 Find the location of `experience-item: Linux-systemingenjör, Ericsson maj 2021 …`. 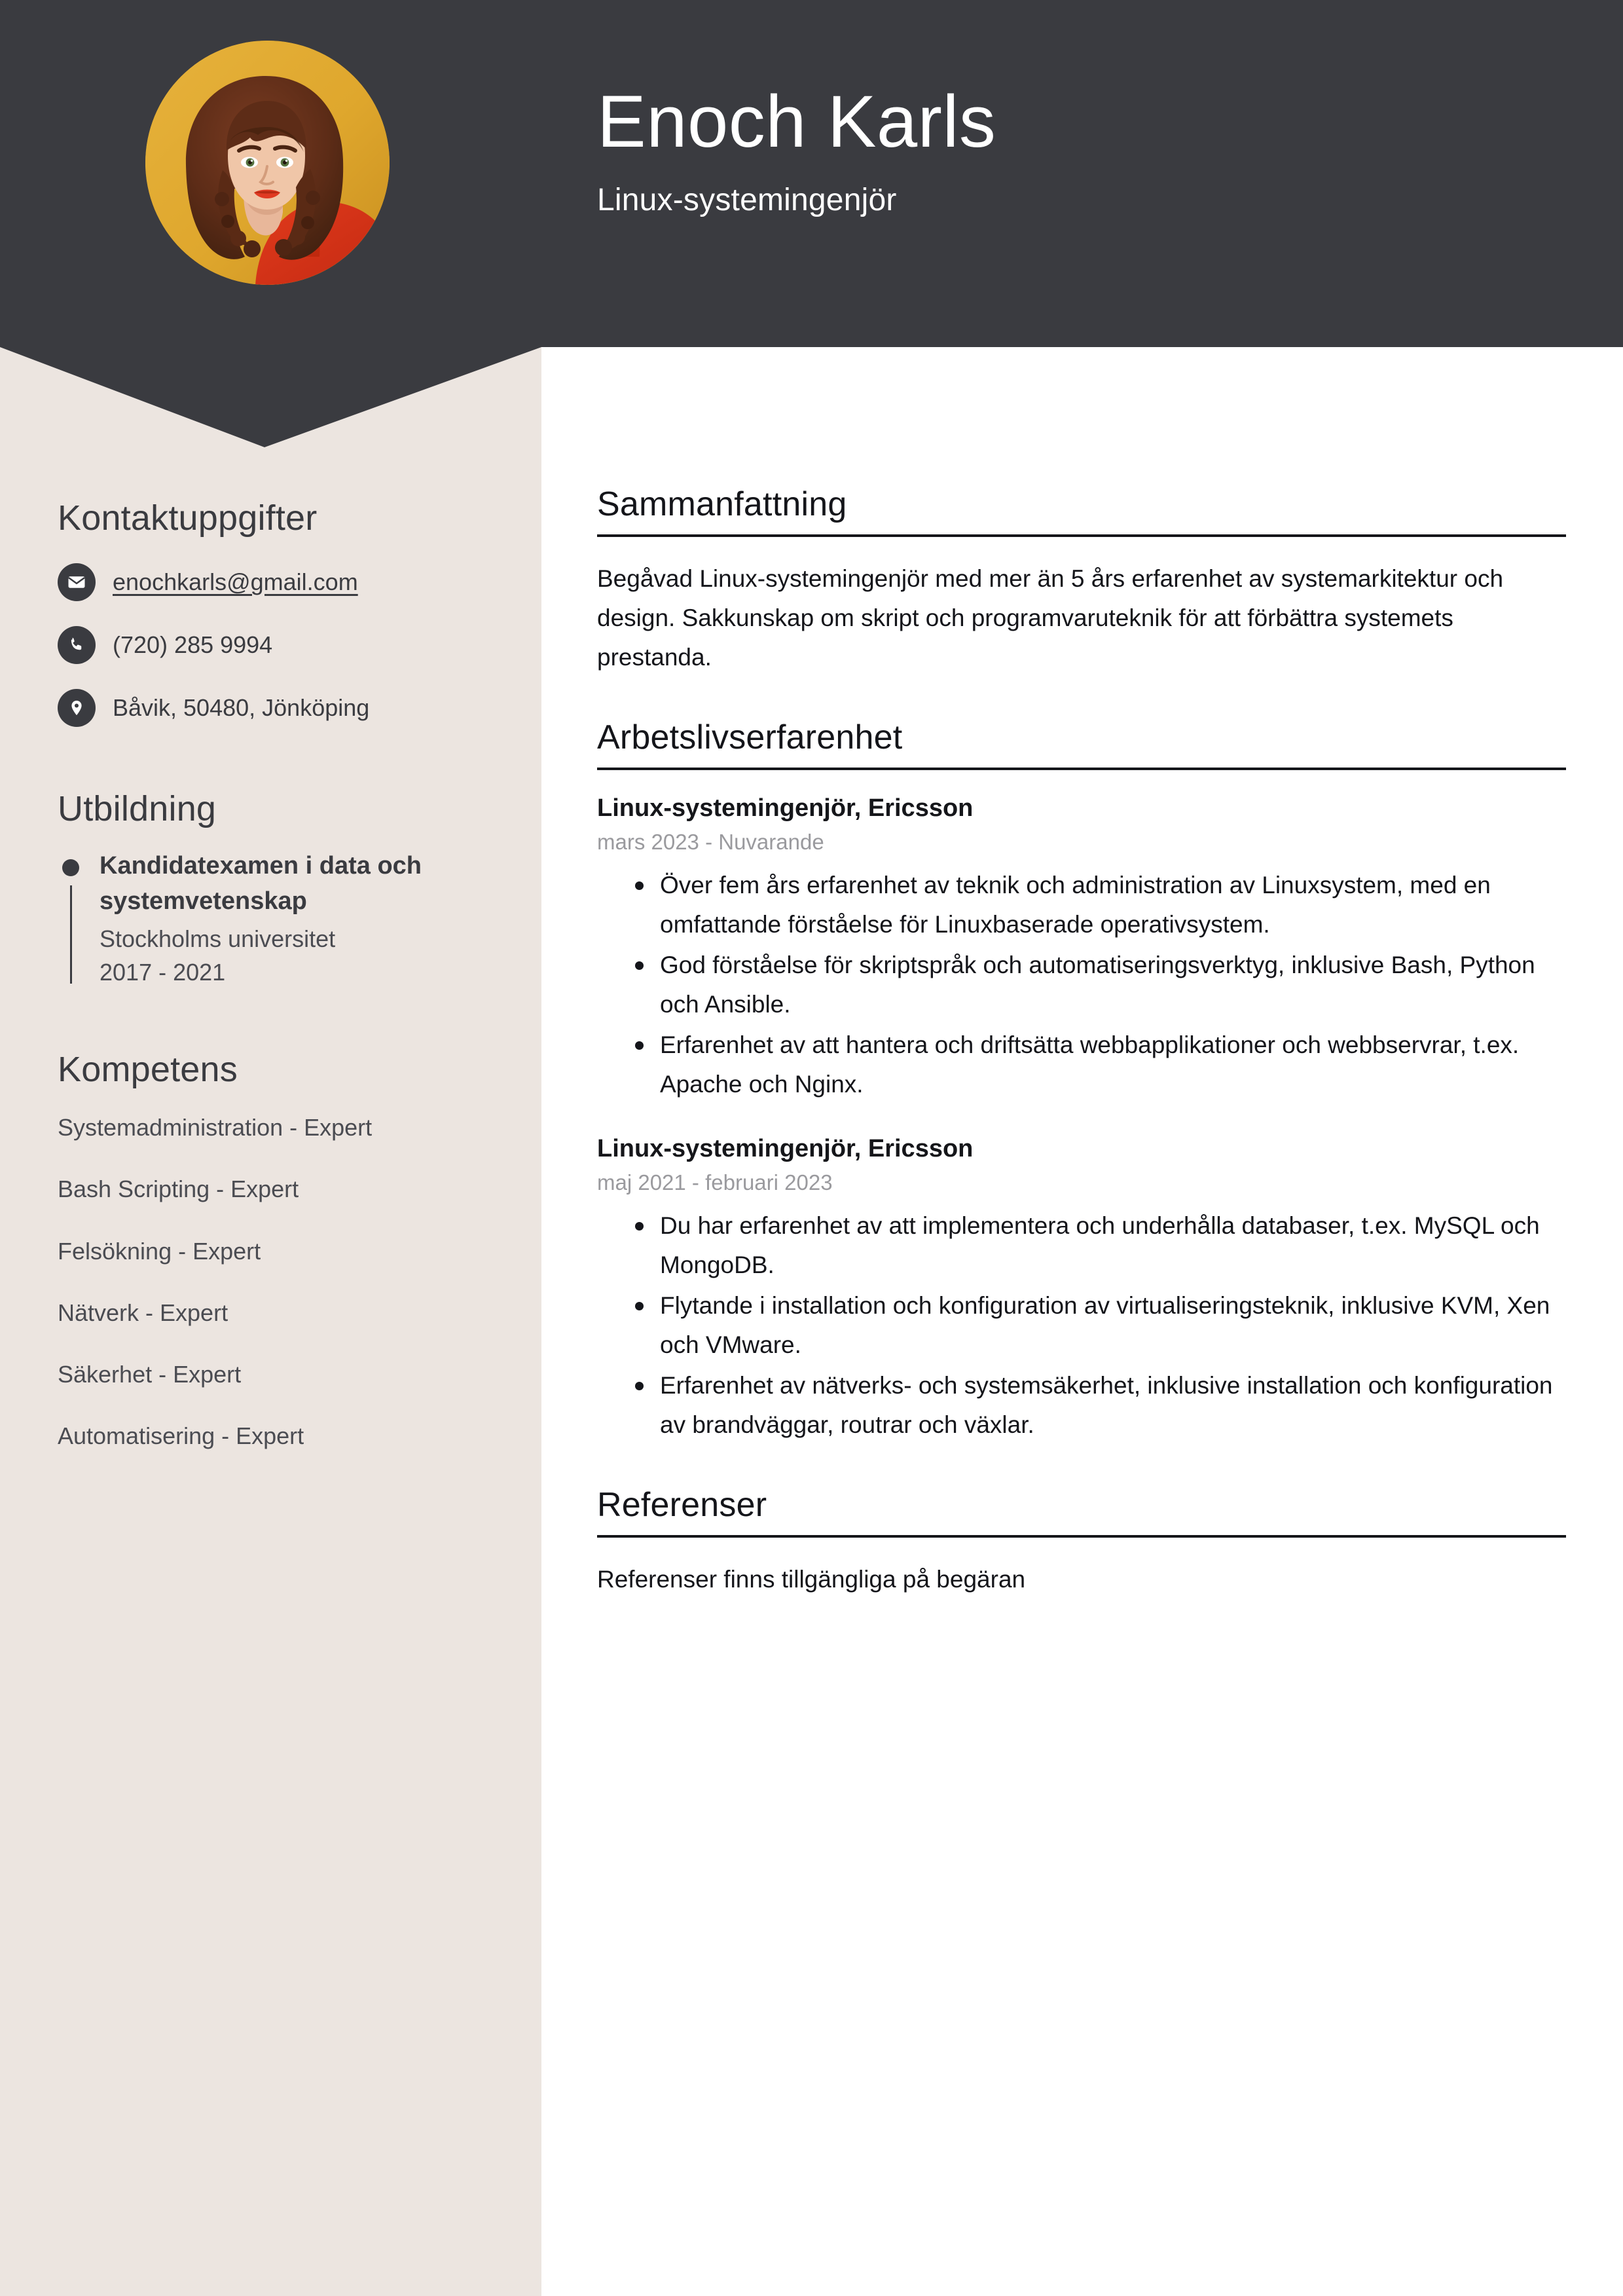

experience-item: Linux-systemingenjör, Ericsson maj 2021 … is located at coordinates (1081, 1289).